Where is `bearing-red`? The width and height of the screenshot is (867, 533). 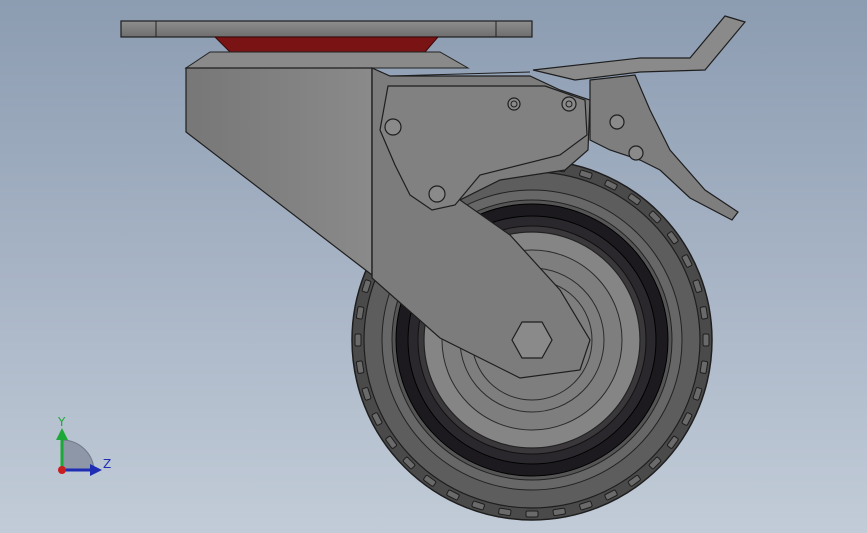 bearing-red is located at coordinates (326, 44).